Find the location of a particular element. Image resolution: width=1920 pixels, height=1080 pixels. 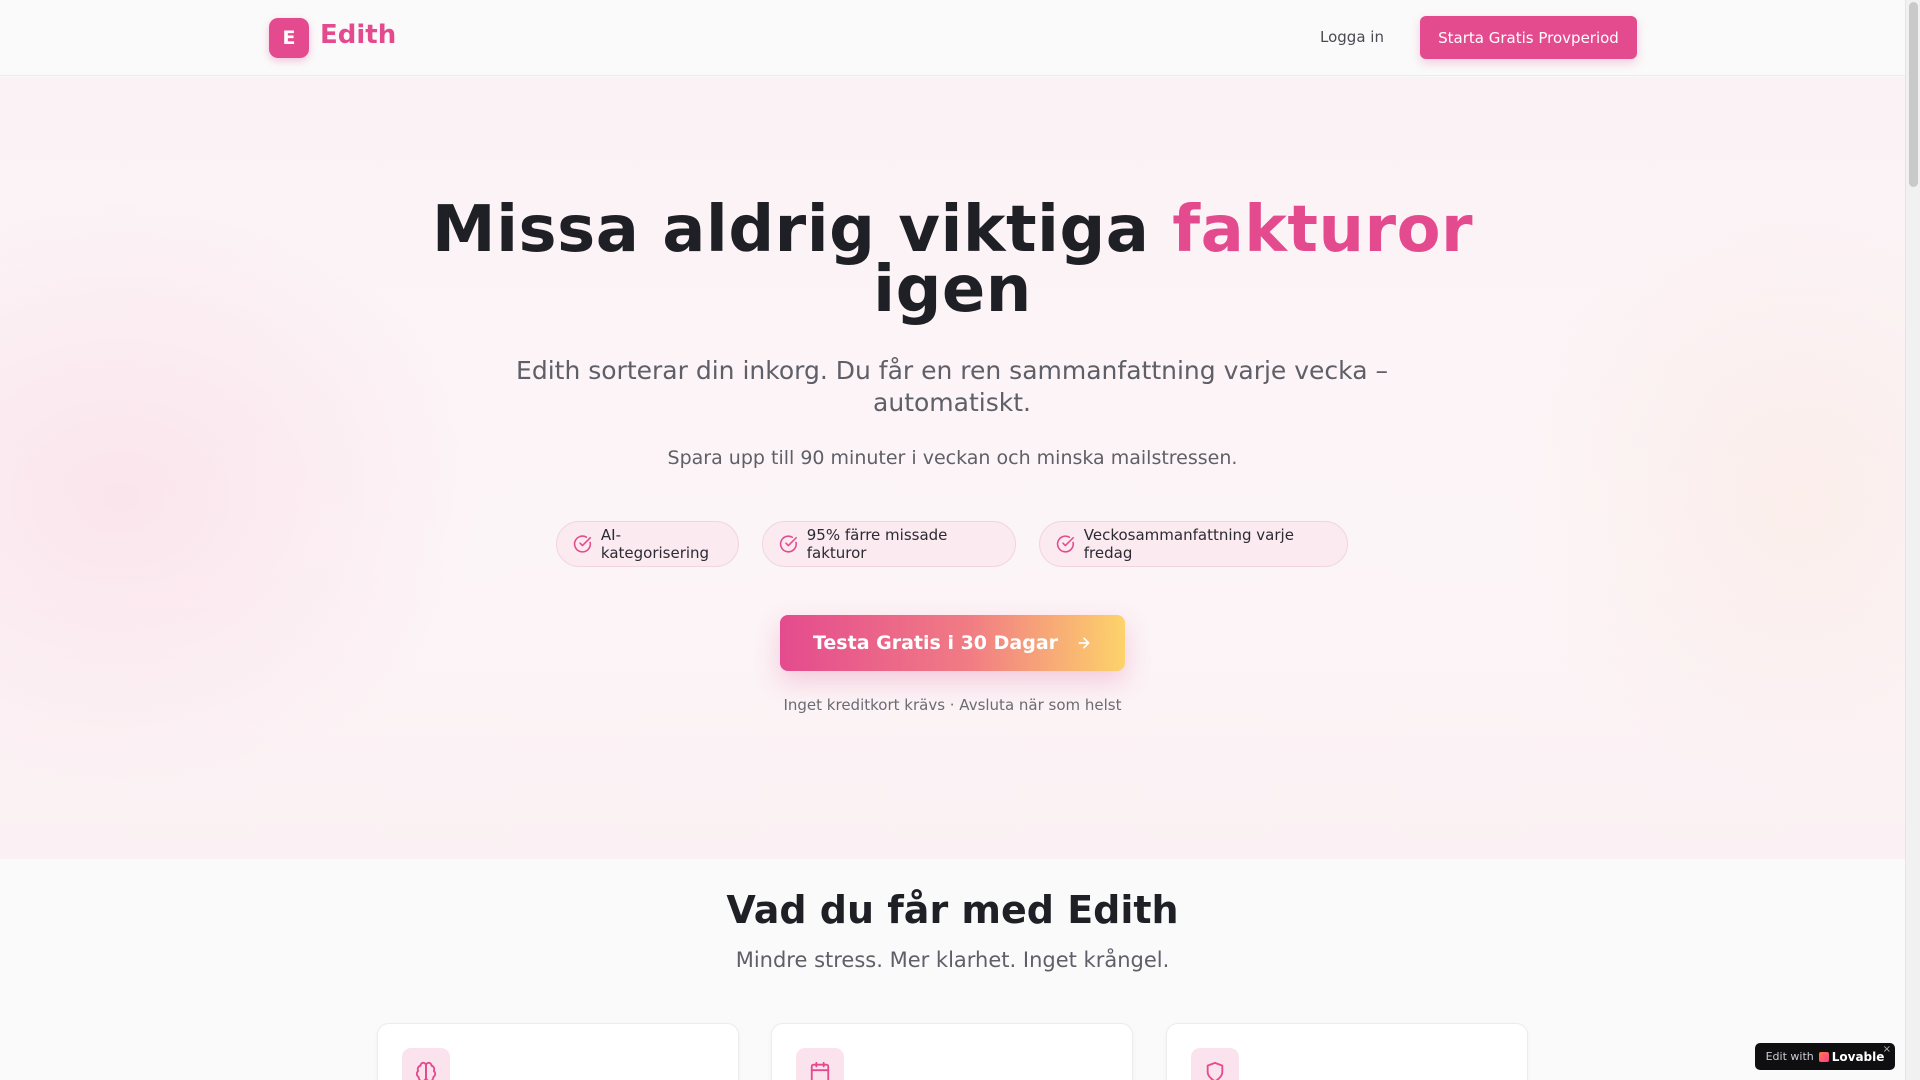

logo-mark: E is located at coordinates (289, 38).